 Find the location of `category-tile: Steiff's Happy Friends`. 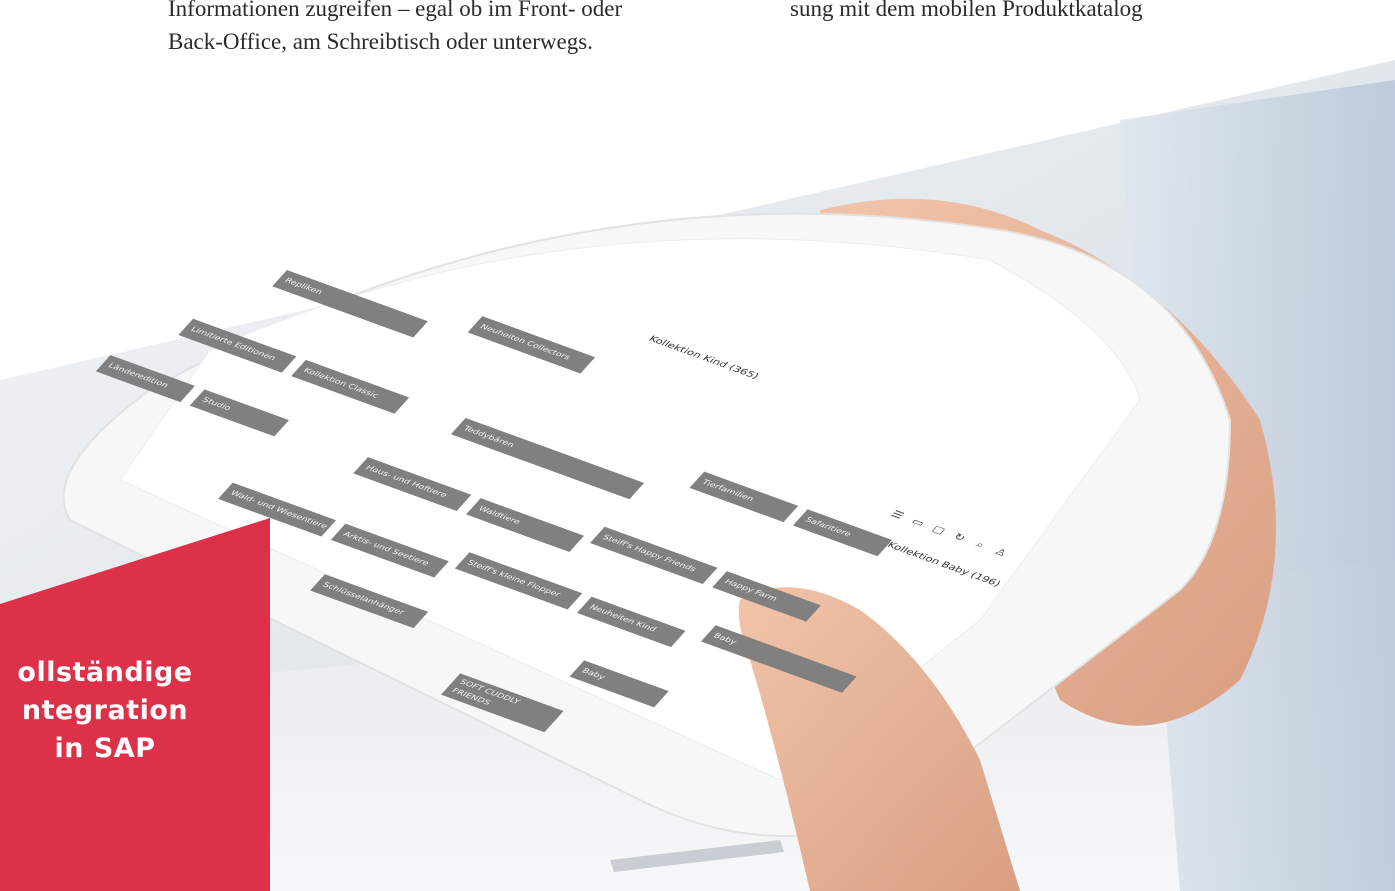

category-tile: Steiff's Happy Friends is located at coordinates (654, 555).